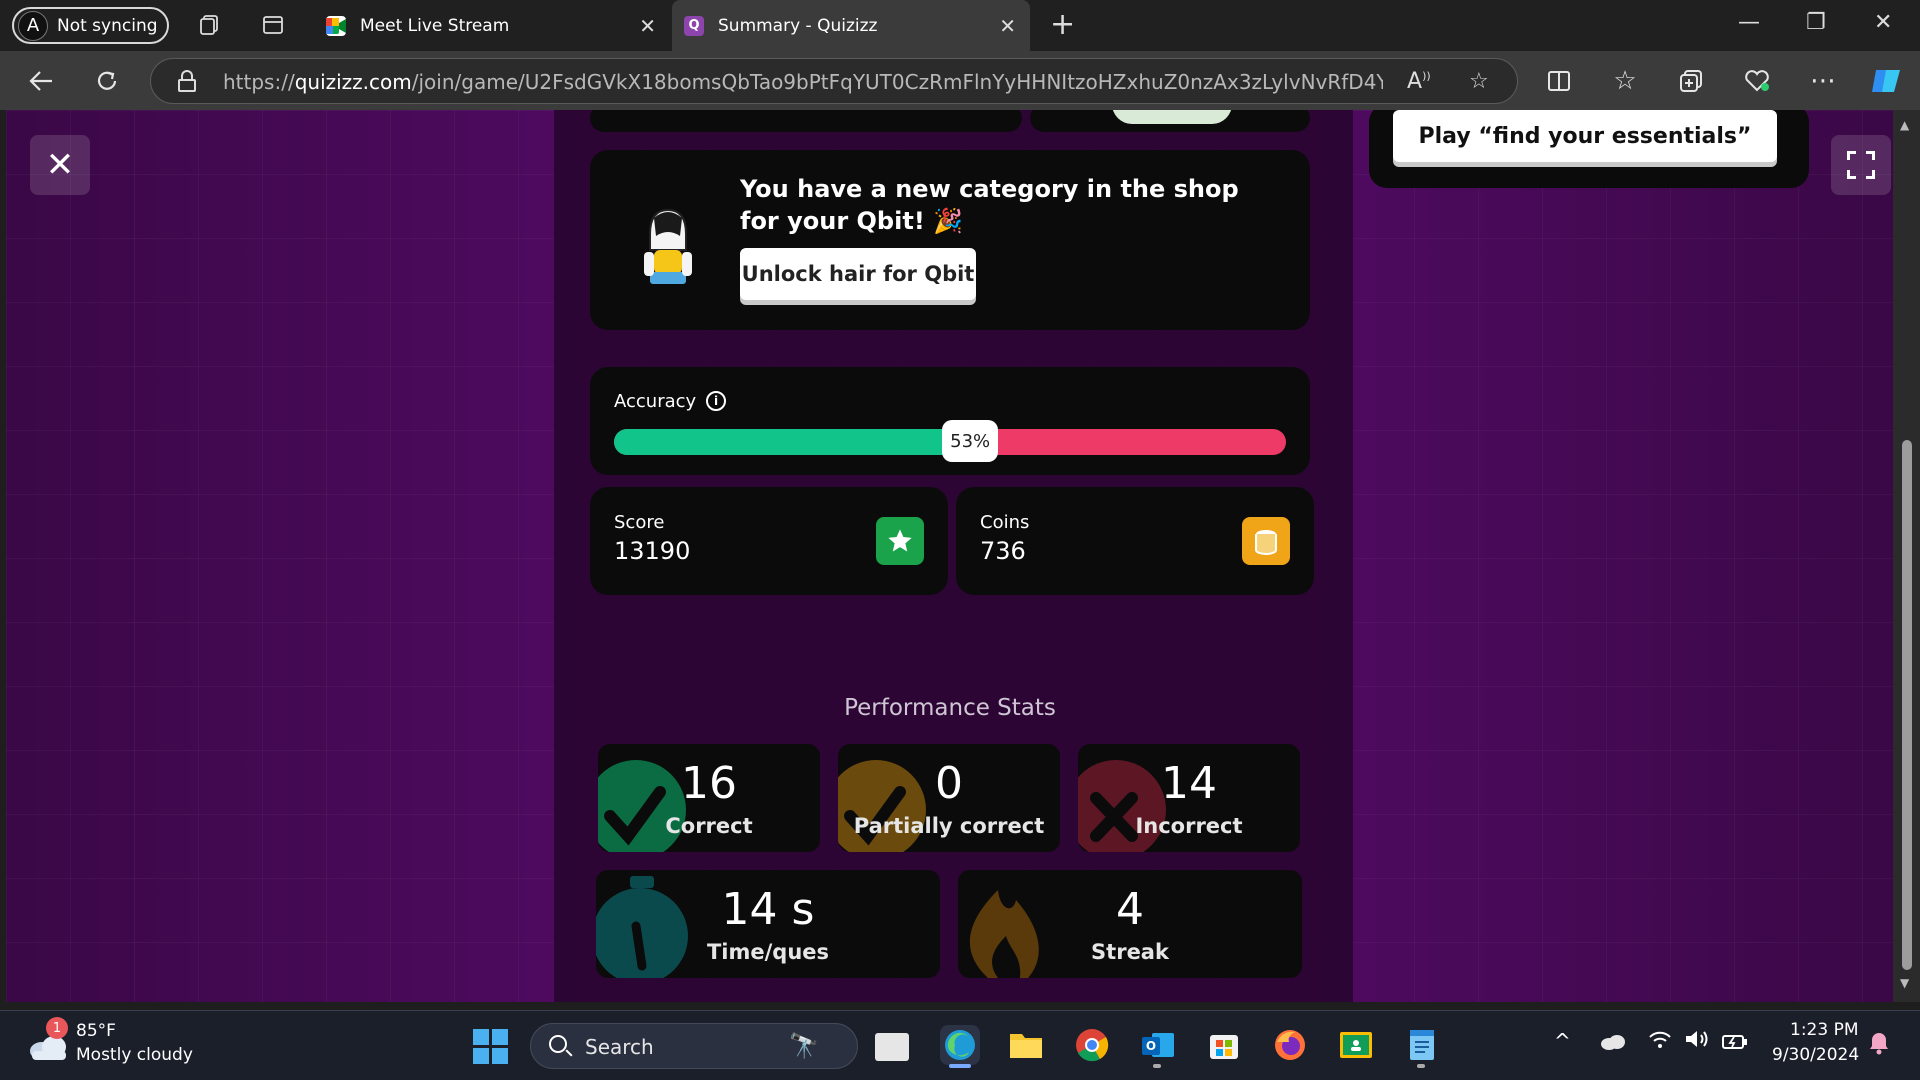  I want to click on stat-time-label: Time/ques, so click(768, 952).